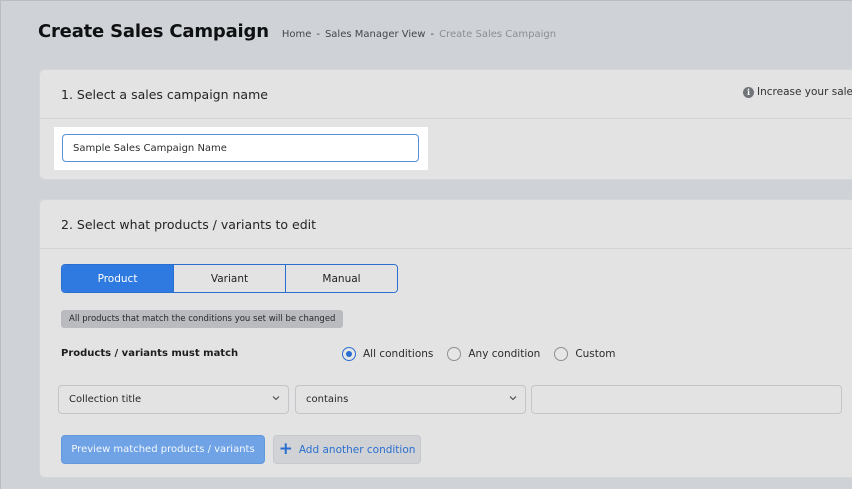 This screenshot has height=489, width=852. Describe the element at coordinates (686, 399) in the screenshot. I see `condition-value-input` at that location.